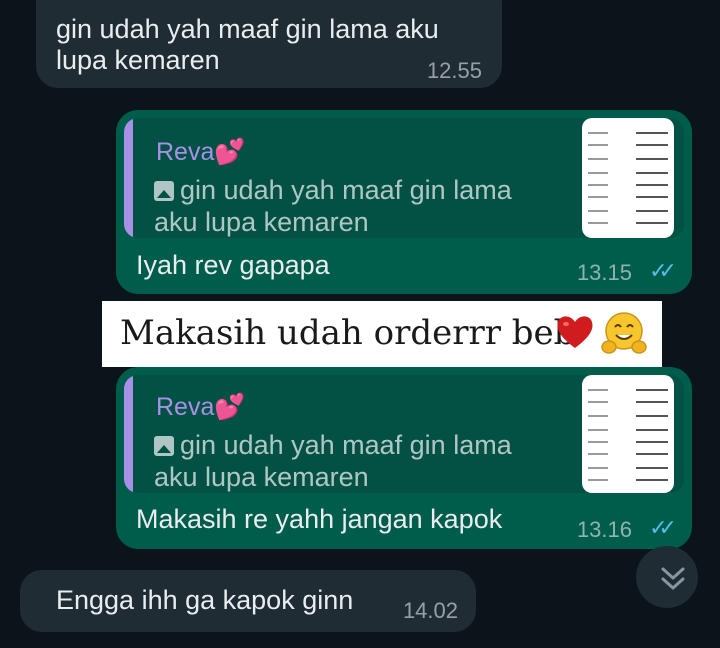 This screenshot has width=720, height=648. Describe the element at coordinates (233, 265) in the screenshot. I see `message-text: Iyah rev gapapa` at that location.